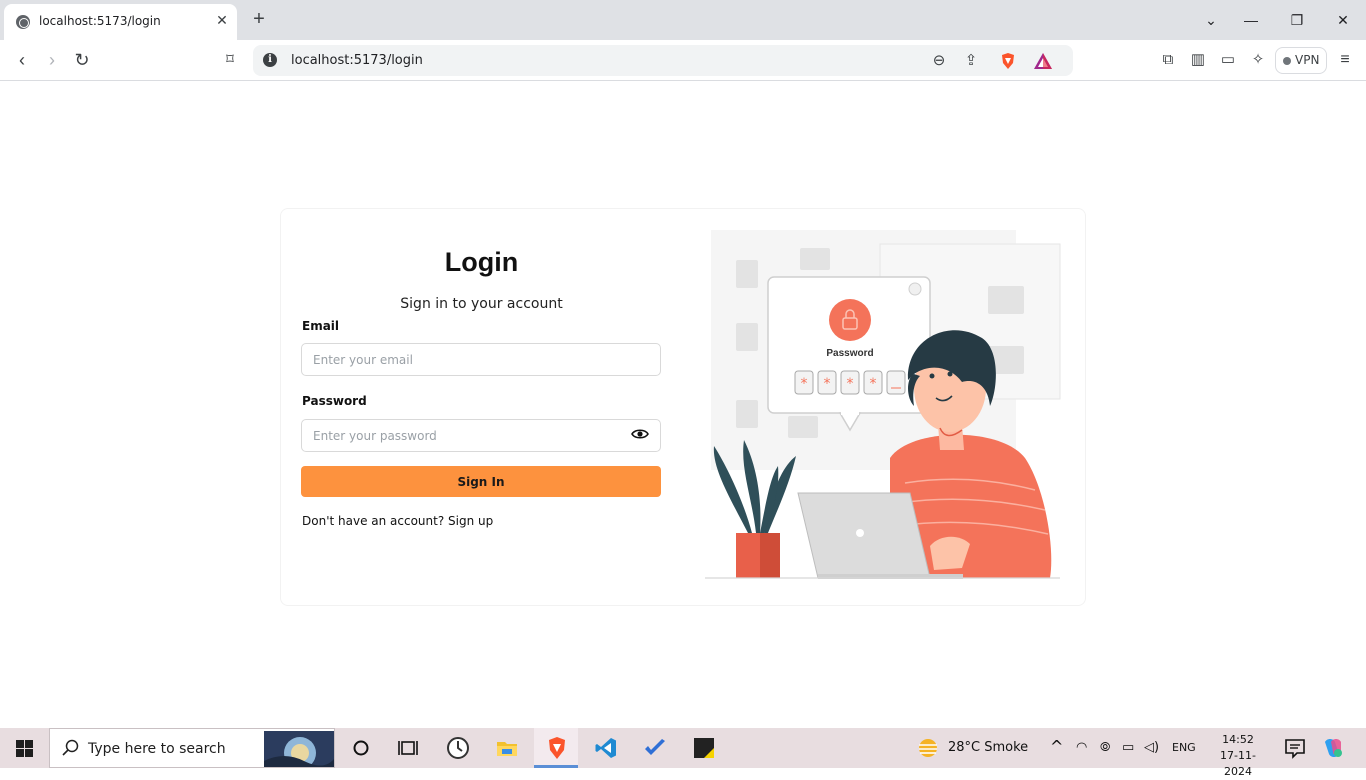 This screenshot has height=780, width=1366. Describe the element at coordinates (683, 20) in the screenshot. I see `tab-strip: localhost:5173/login ✕ + ⌄ — ❐ ✕` at that location.